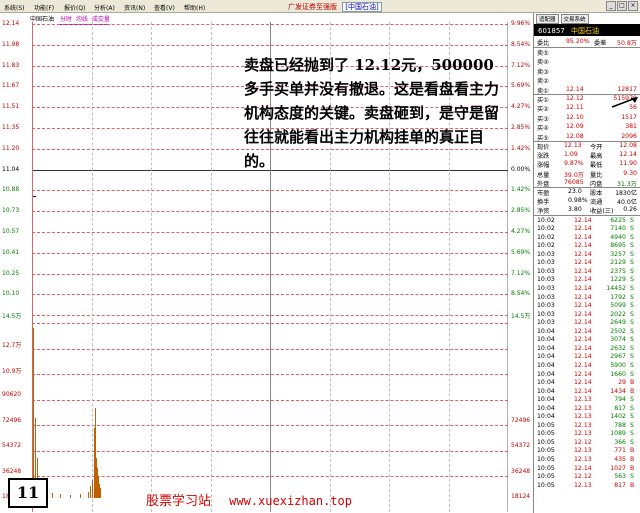 This screenshot has height=513, width=640. What do you see at coordinates (11, 127) in the screenshot?
I see `price-tick-label: 11.35` at bounding box center [11, 127].